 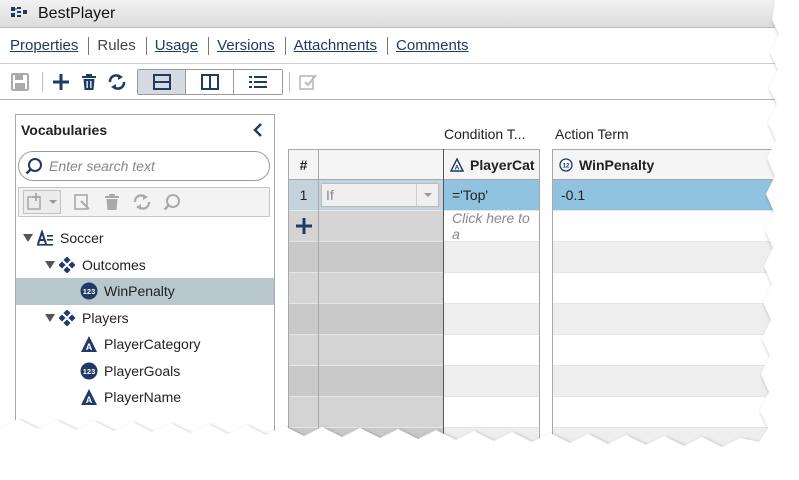 I want to click on operator-column-header, so click(x=381, y=164).